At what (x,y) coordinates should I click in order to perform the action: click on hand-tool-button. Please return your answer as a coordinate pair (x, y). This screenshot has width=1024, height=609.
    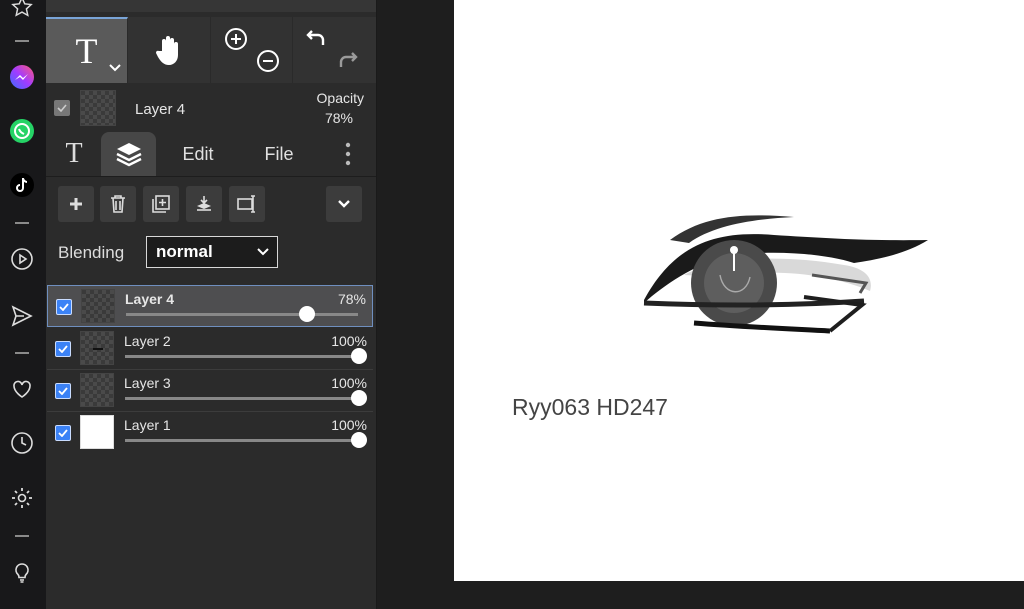
    Looking at the image, I should click on (169, 50).